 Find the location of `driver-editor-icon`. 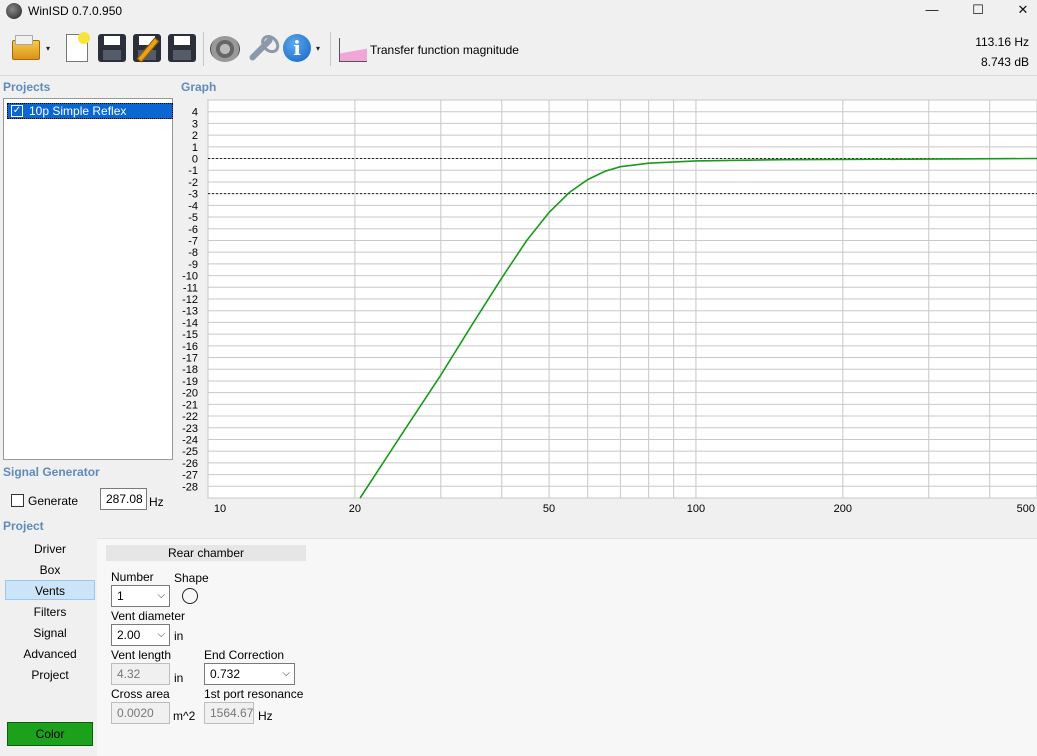

driver-editor-icon is located at coordinates (225, 48).